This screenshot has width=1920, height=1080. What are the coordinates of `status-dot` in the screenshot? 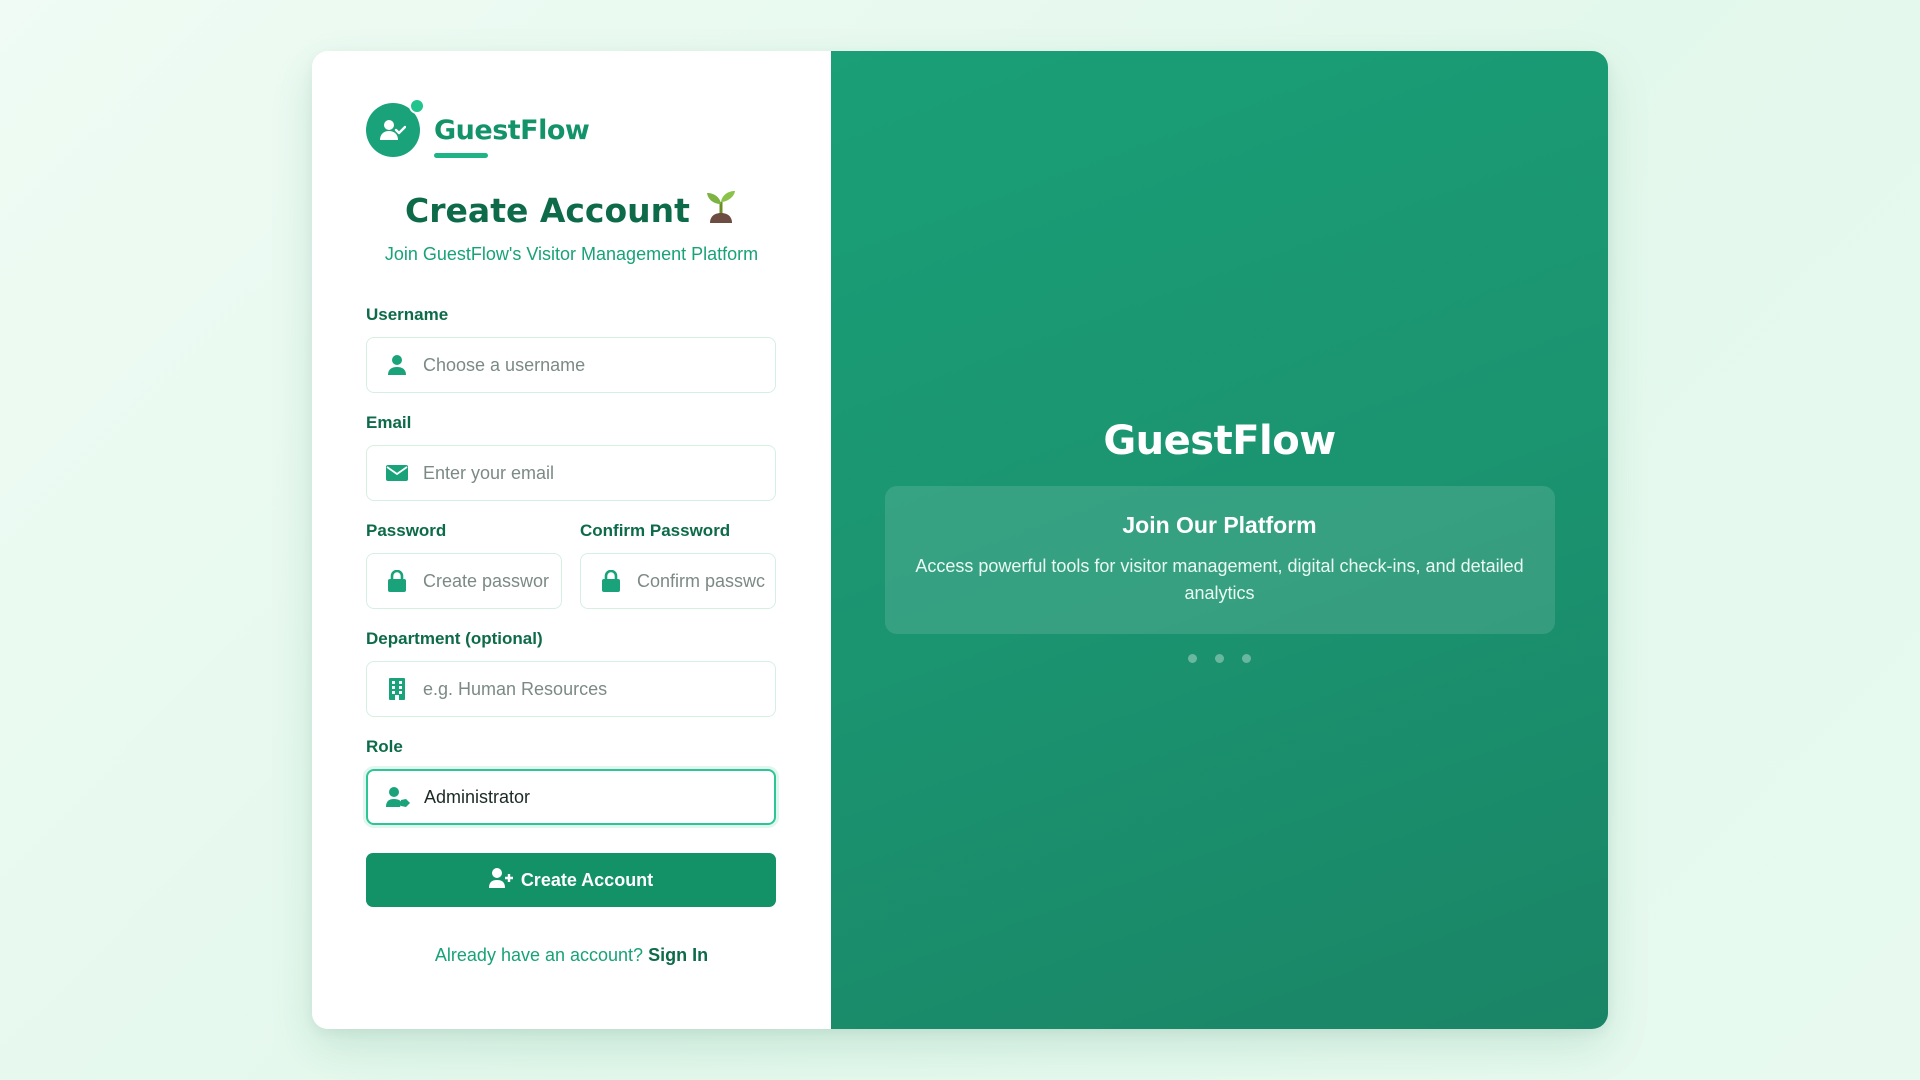 It's located at (417, 106).